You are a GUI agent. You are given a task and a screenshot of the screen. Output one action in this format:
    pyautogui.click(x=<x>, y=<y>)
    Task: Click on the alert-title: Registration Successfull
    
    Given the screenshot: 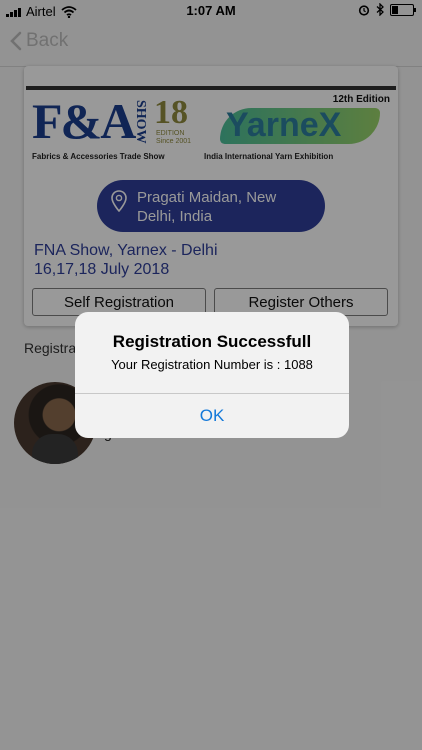 What is the action you would take?
    pyautogui.click(x=212, y=341)
    